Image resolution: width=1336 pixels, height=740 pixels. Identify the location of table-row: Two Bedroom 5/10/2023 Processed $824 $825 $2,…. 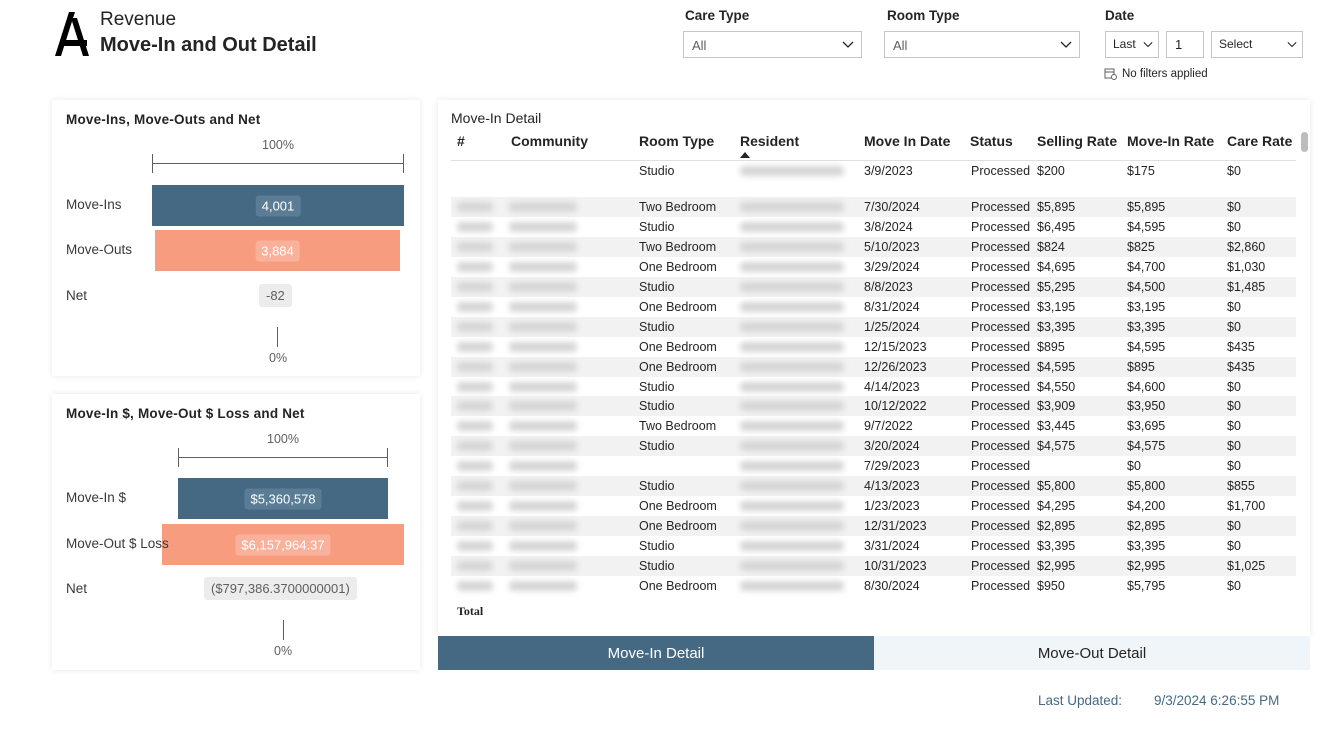
(873, 247).